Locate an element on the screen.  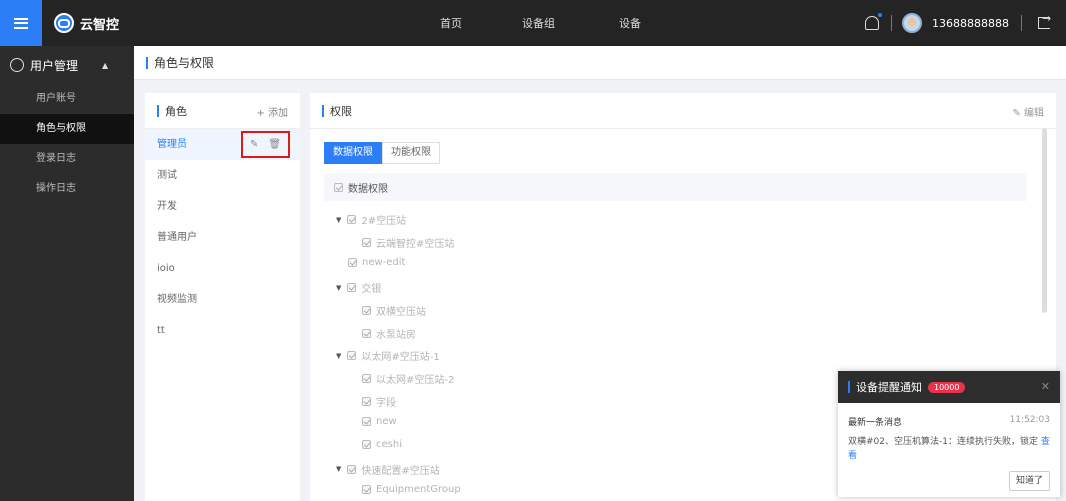
tree-node: 云端智控#空压站 is located at coordinates (408, 242).